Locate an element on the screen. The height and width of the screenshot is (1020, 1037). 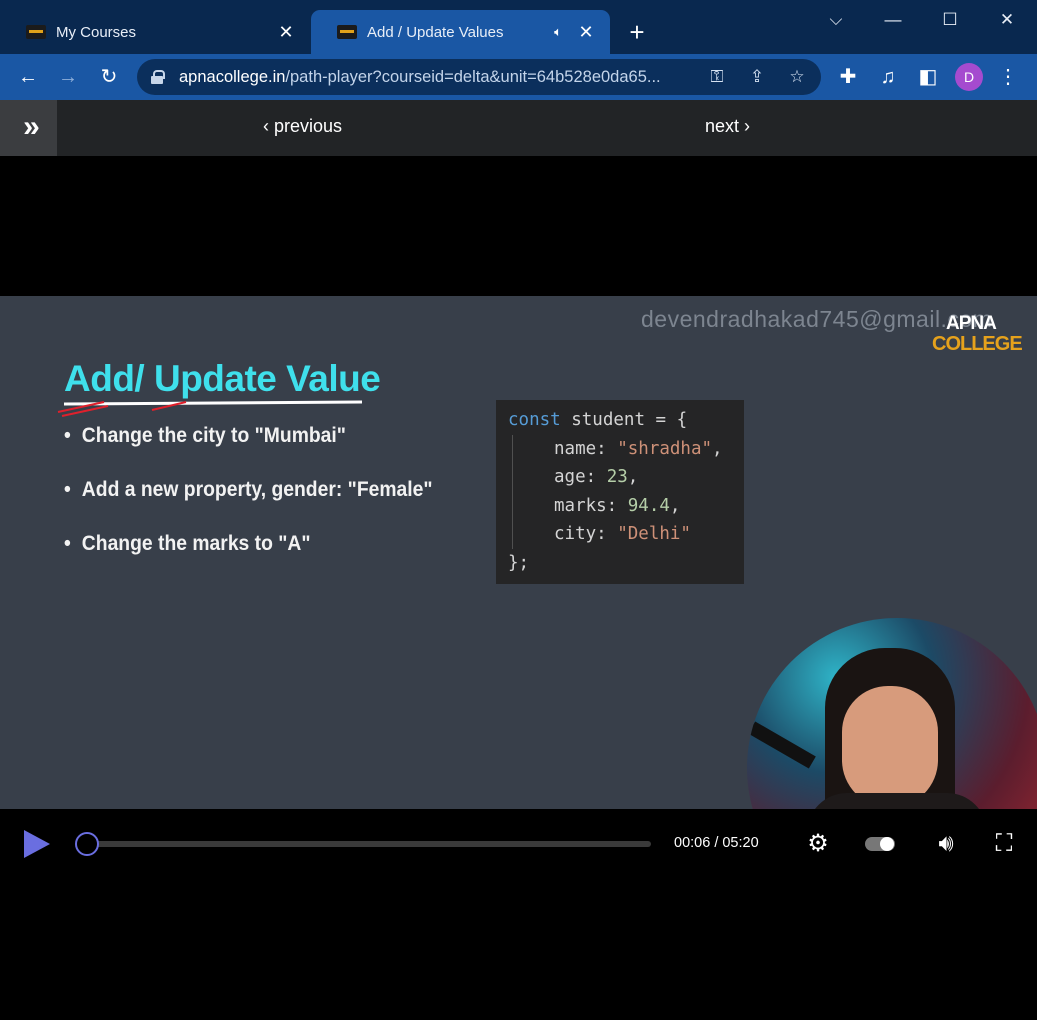
list-item: Change the city to "Mumbai" is located at coordinates (248, 451).